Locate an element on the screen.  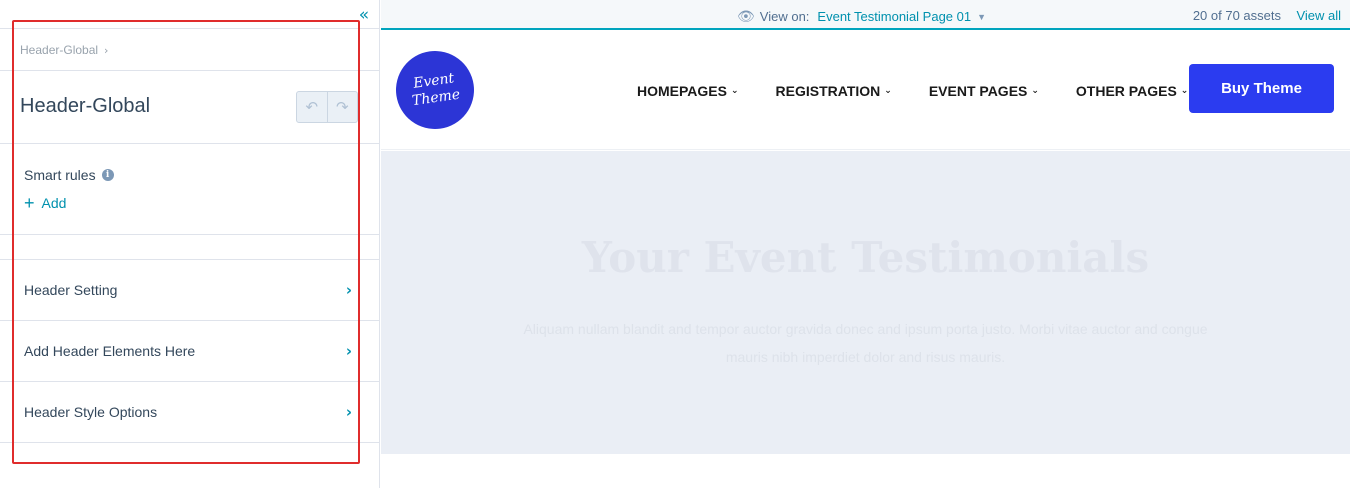
row-add-header-elements: Add Header Elements Here › is located at coordinates (190, 351).